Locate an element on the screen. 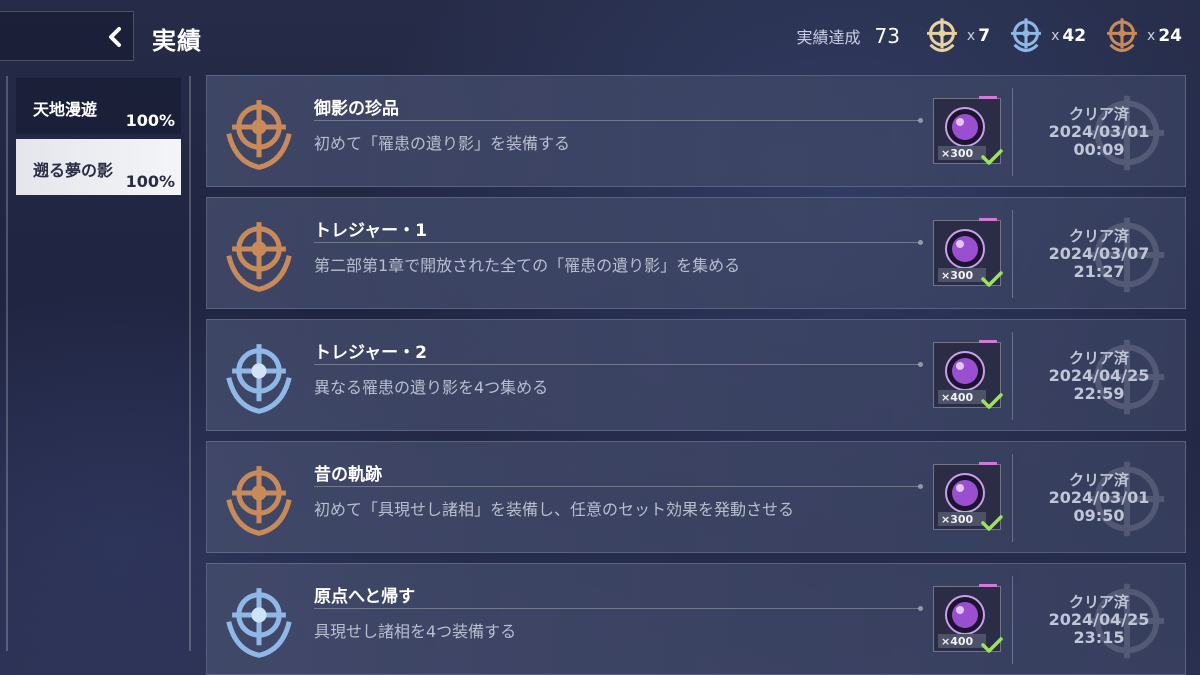  achievement-title: 昔の軌跡 is located at coordinates (348, 475).